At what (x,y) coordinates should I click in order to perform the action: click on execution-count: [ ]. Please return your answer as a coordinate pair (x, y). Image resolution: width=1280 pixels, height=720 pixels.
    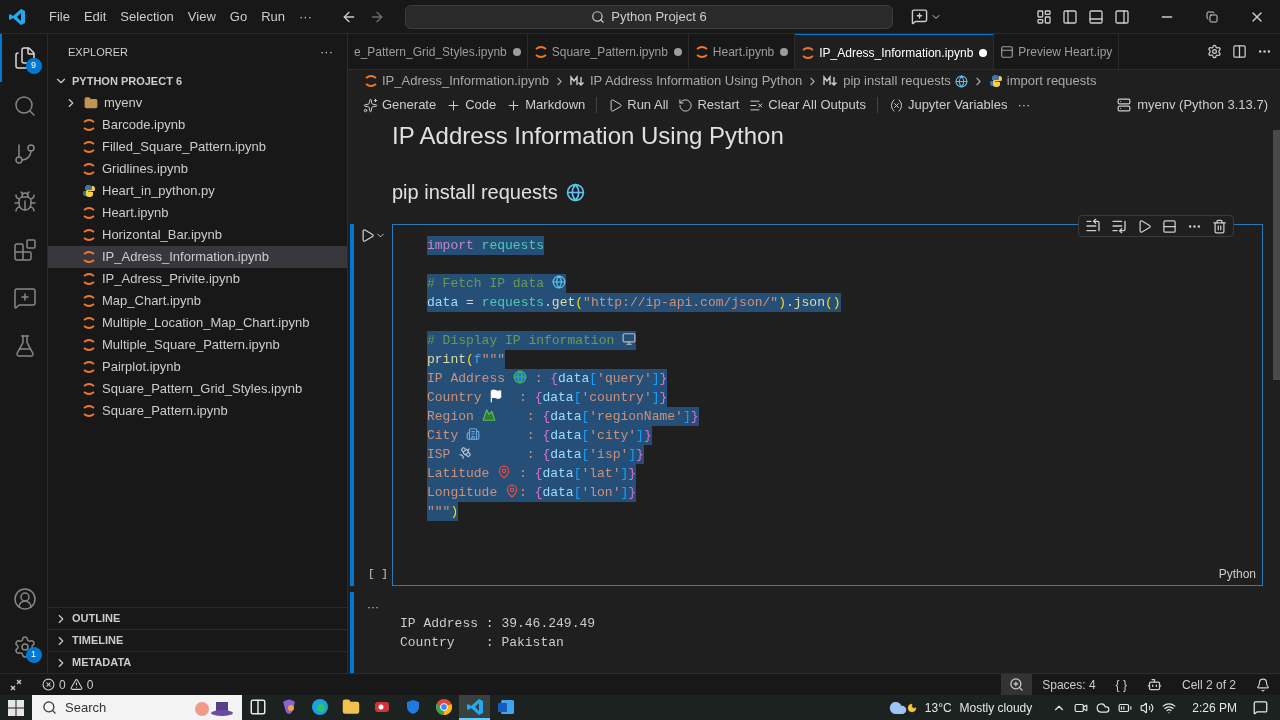
    Looking at the image, I should click on (378, 574).